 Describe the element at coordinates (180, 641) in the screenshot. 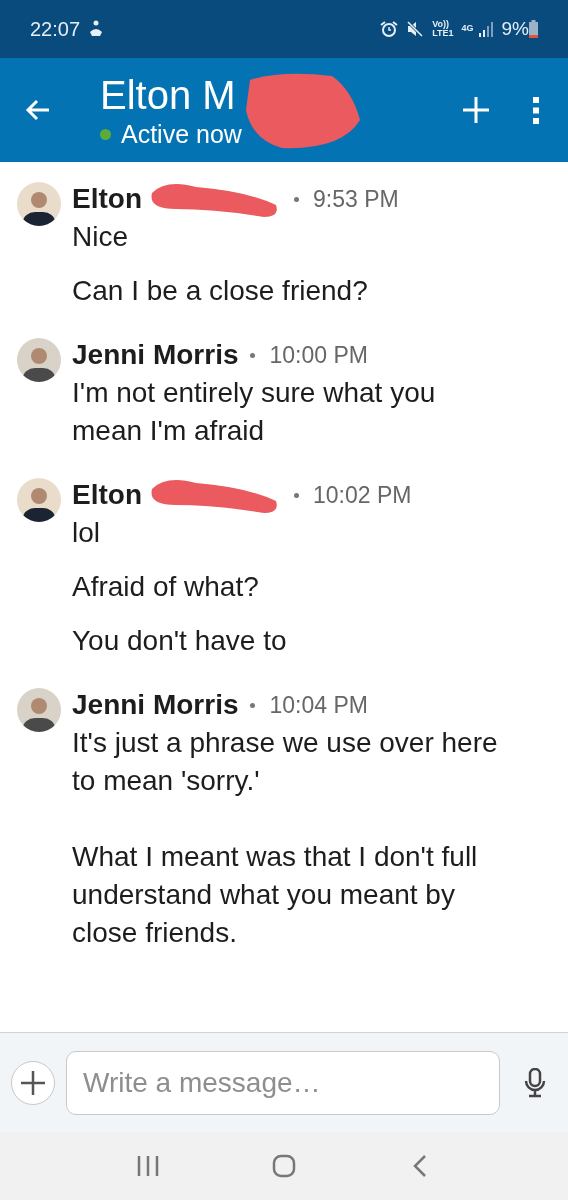

I see `message-text: You don't have to` at that location.